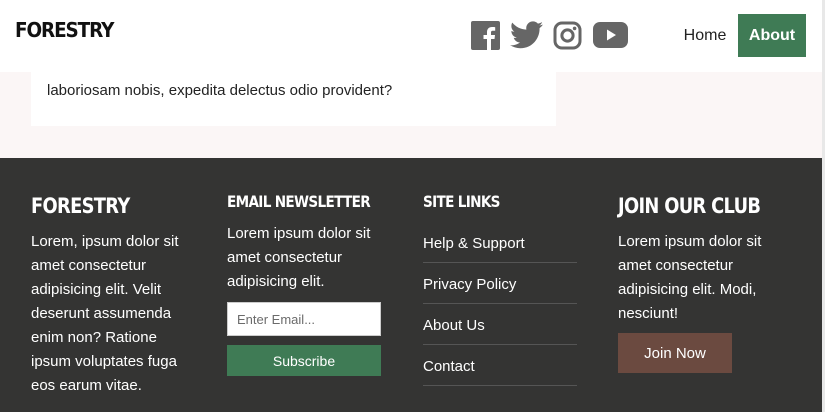  I want to click on instagram-icon, so click(567, 35).